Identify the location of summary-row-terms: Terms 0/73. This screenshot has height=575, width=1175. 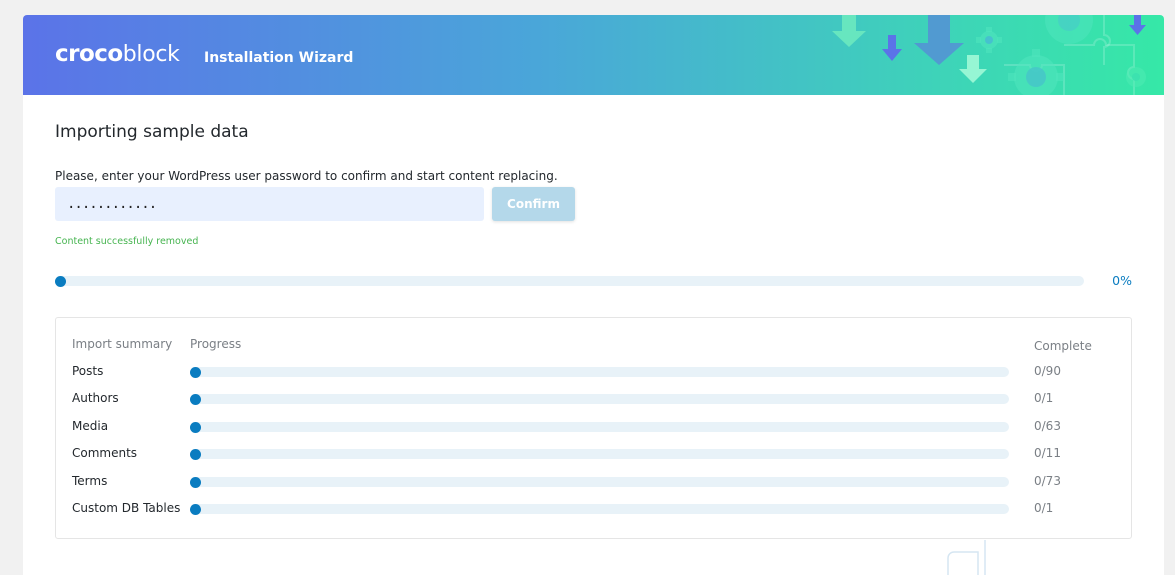
(593, 482).